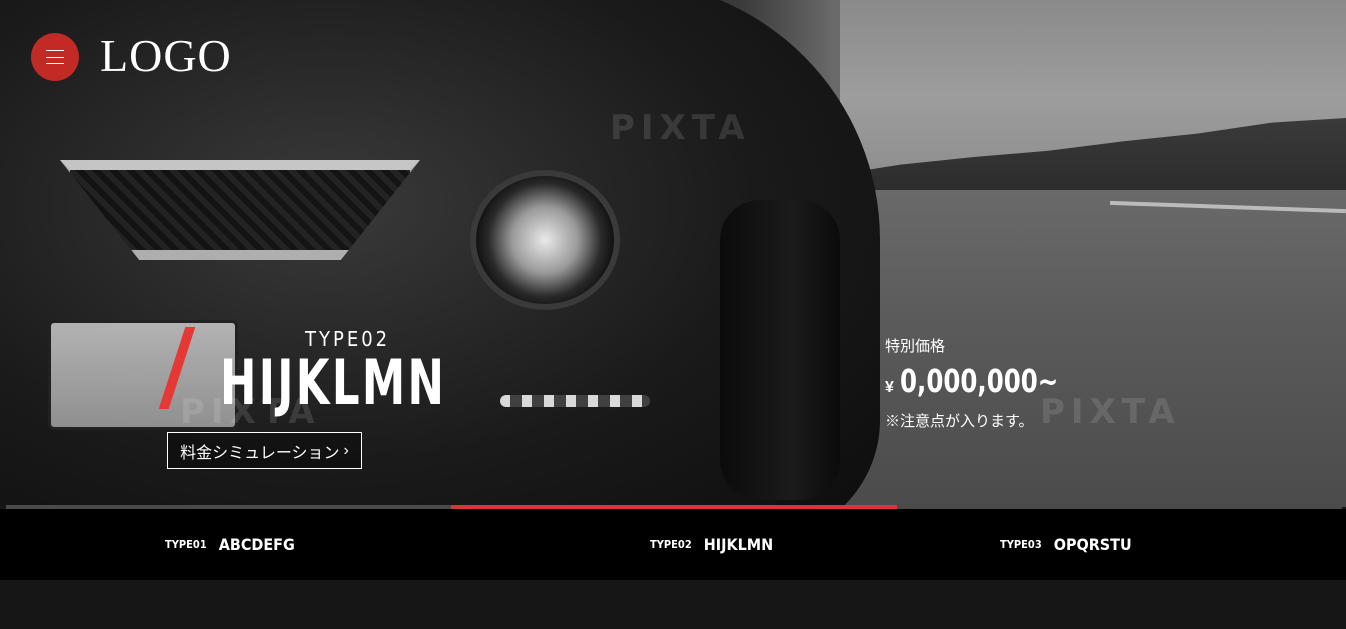  What do you see at coordinates (780, 350) in the screenshot?
I see `car-wheel` at bounding box center [780, 350].